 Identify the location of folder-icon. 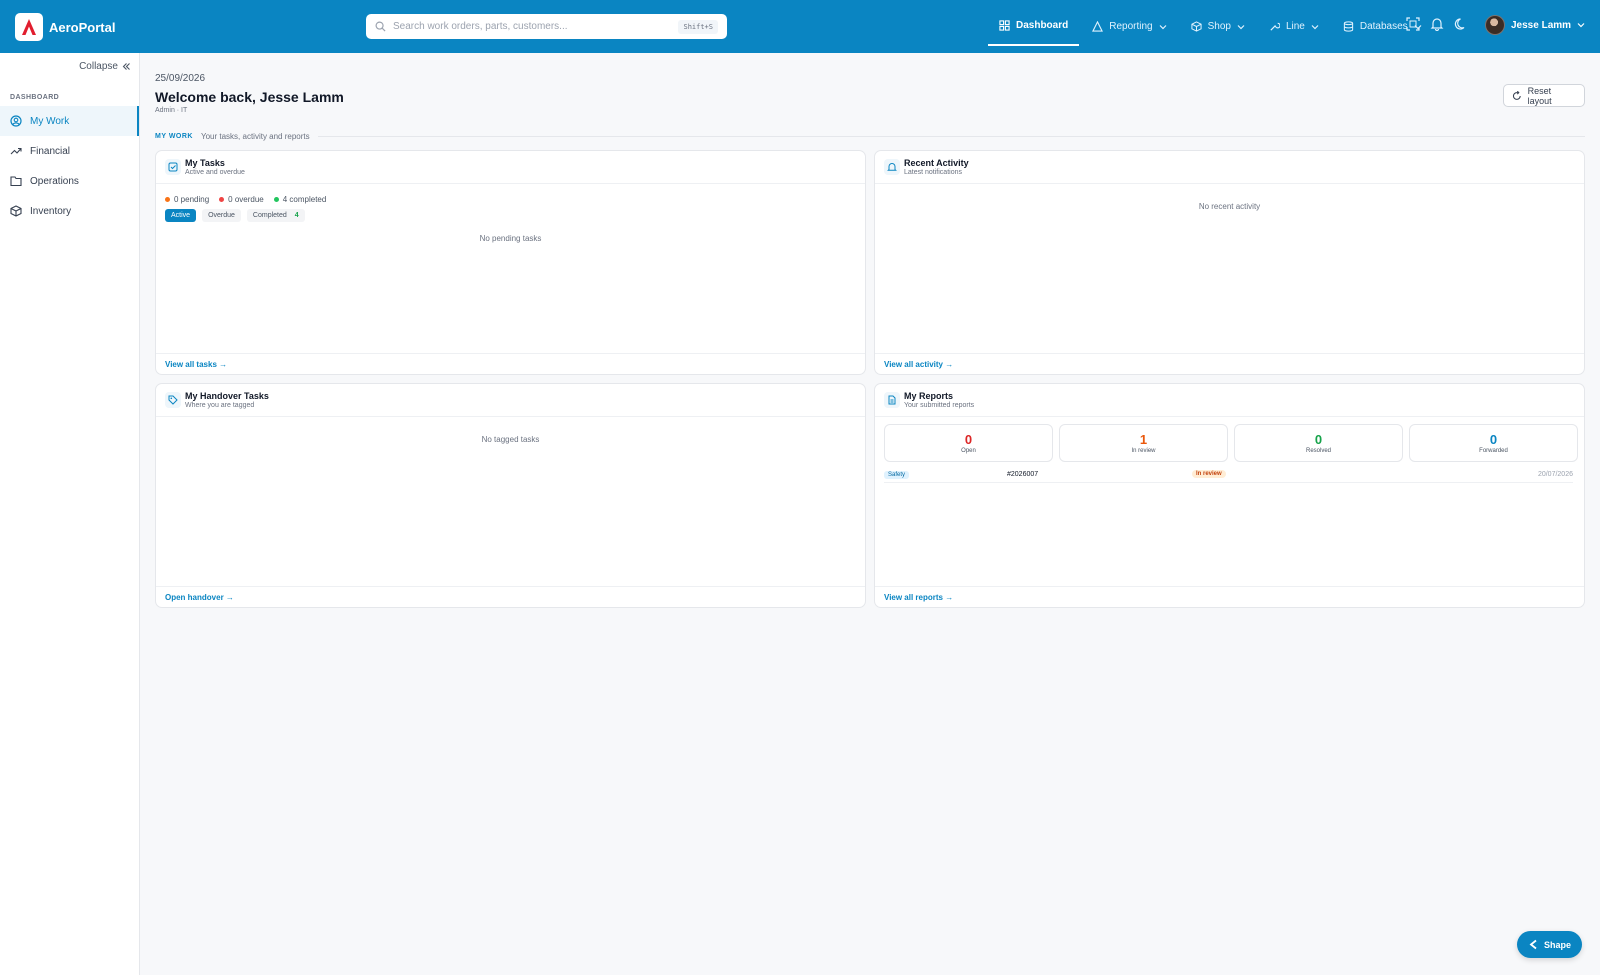
(16, 181).